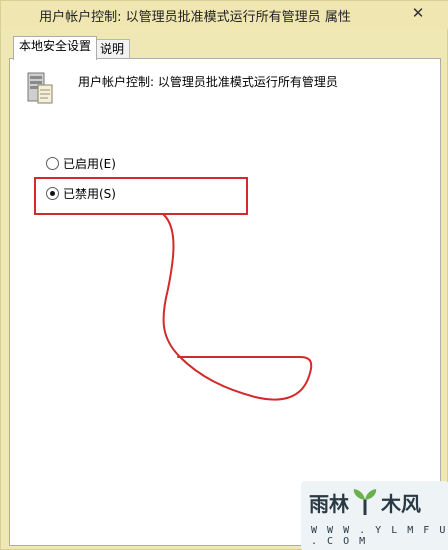 The image size is (448, 550). I want to click on enabled-label: 已启用(E), so click(89, 164).